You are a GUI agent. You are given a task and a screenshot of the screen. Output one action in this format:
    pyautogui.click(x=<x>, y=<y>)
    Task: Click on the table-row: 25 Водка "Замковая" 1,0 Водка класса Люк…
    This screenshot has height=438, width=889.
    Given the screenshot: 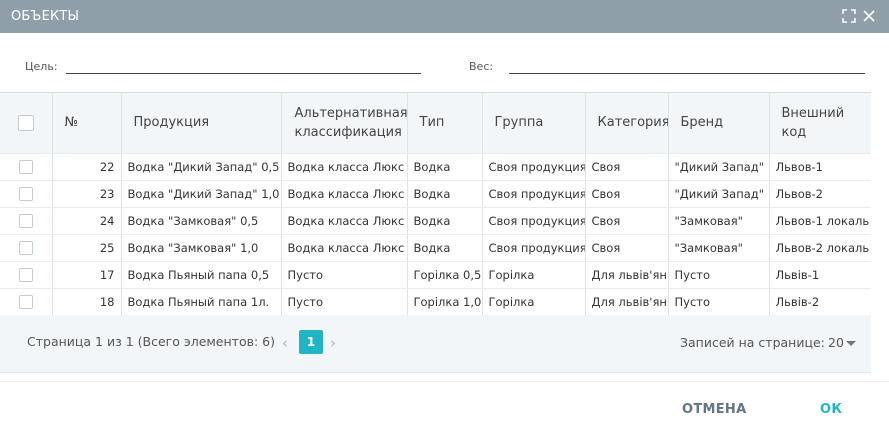 What is the action you would take?
    pyautogui.click(x=435, y=248)
    